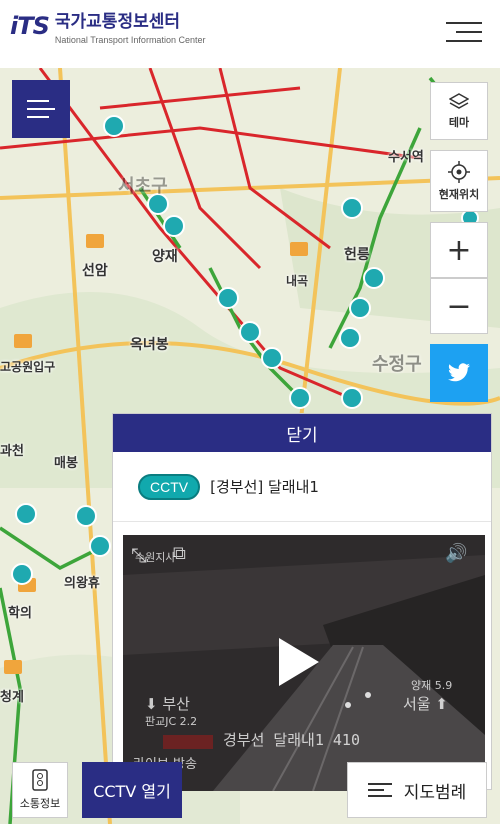 Image resolution: width=500 pixels, height=824 pixels. What do you see at coordinates (397, 364) in the screenshot?
I see `map-label: 수정구` at bounding box center [397, 364].